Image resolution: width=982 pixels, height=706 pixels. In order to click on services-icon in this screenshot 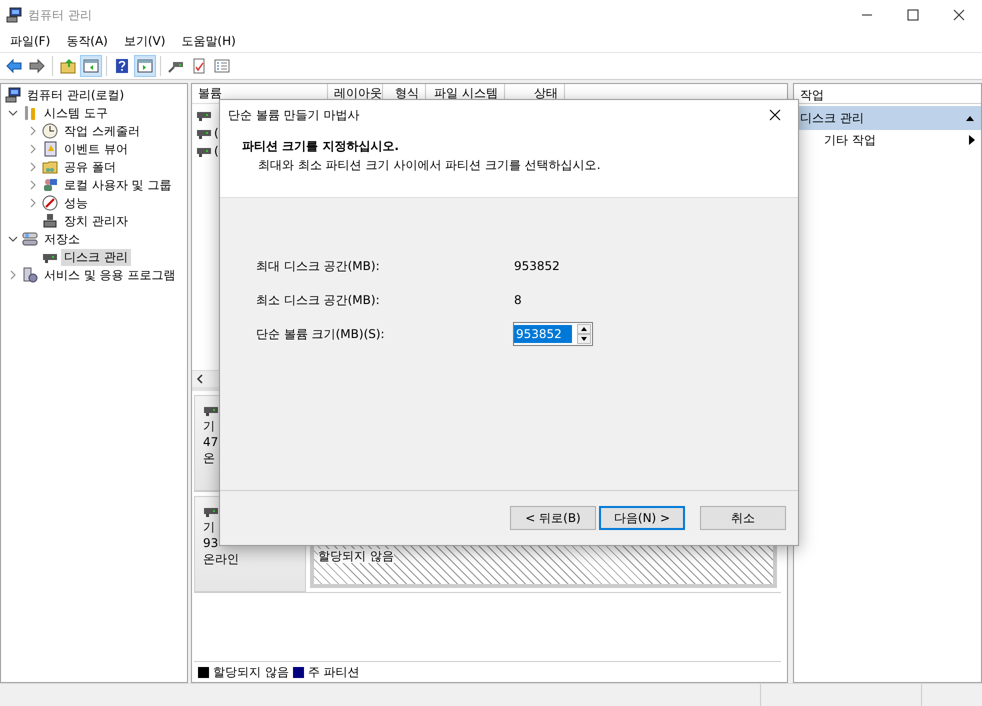, I will do `click(30, 275)`.